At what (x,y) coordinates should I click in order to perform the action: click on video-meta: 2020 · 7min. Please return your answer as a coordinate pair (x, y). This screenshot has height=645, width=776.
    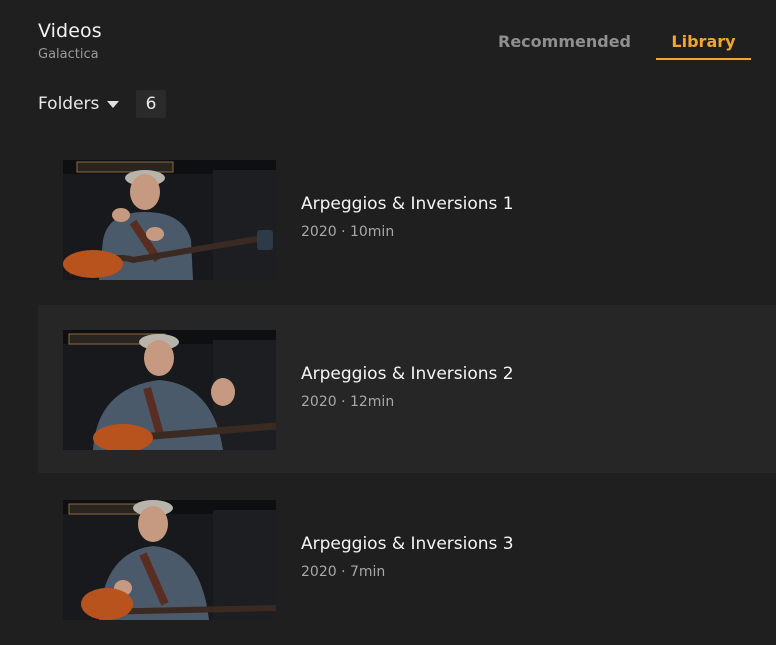
    Looking at the image, I should click on (343, 572).